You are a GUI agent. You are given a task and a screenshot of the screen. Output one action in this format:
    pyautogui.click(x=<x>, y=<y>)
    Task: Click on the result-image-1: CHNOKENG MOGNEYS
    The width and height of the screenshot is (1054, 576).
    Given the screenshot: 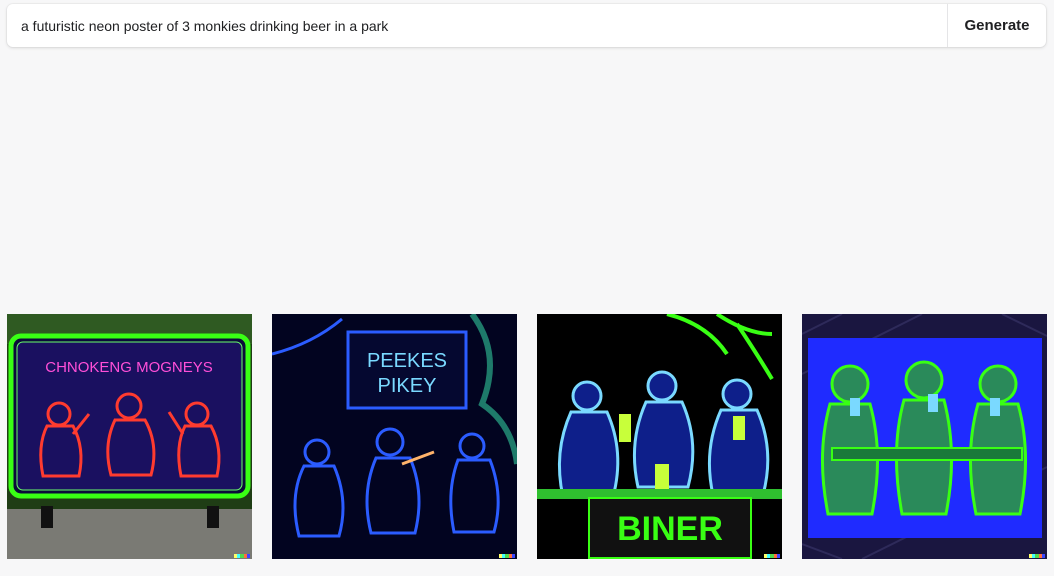 What is the action you would take?
    pyautogui.click(x=129, y=436)
    